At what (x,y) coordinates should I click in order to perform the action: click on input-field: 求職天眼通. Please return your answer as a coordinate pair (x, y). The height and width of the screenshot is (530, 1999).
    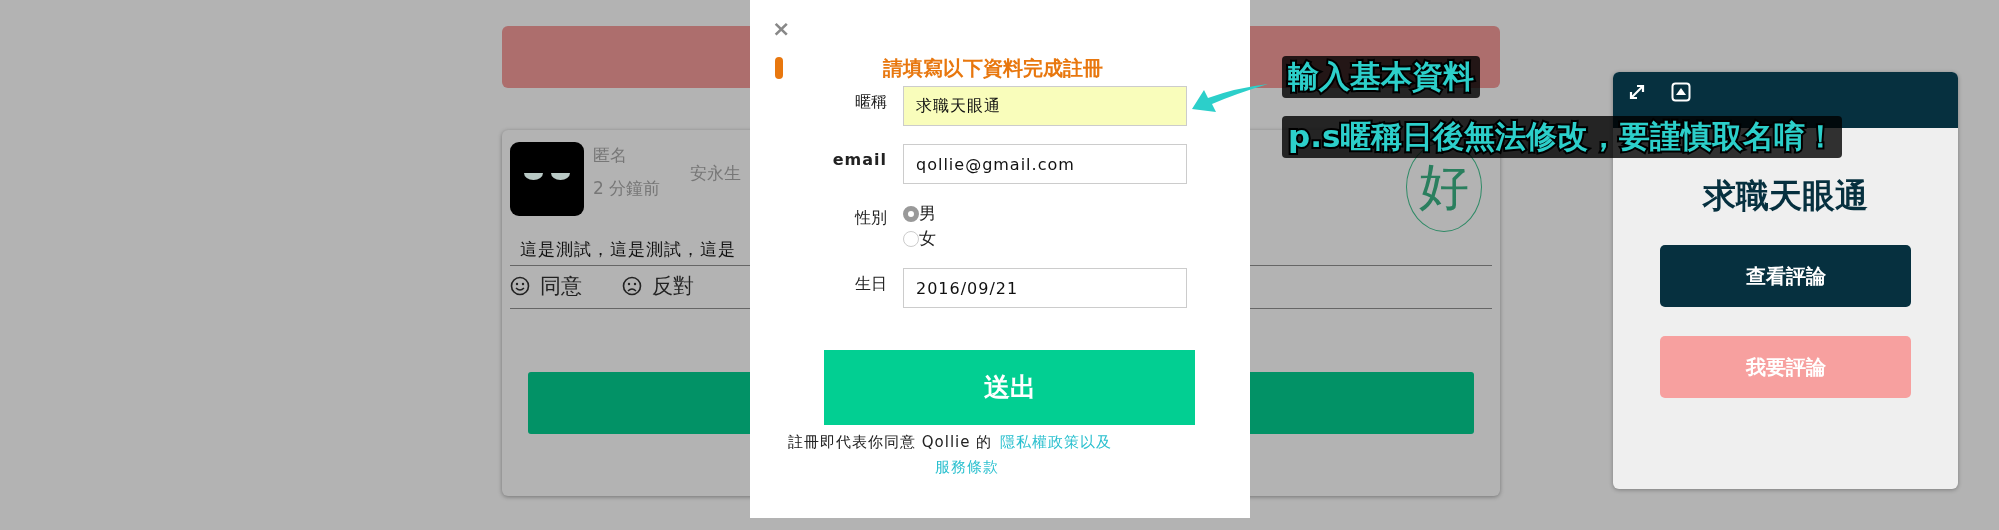
    Looking at the image, I should click on (1045, 106).